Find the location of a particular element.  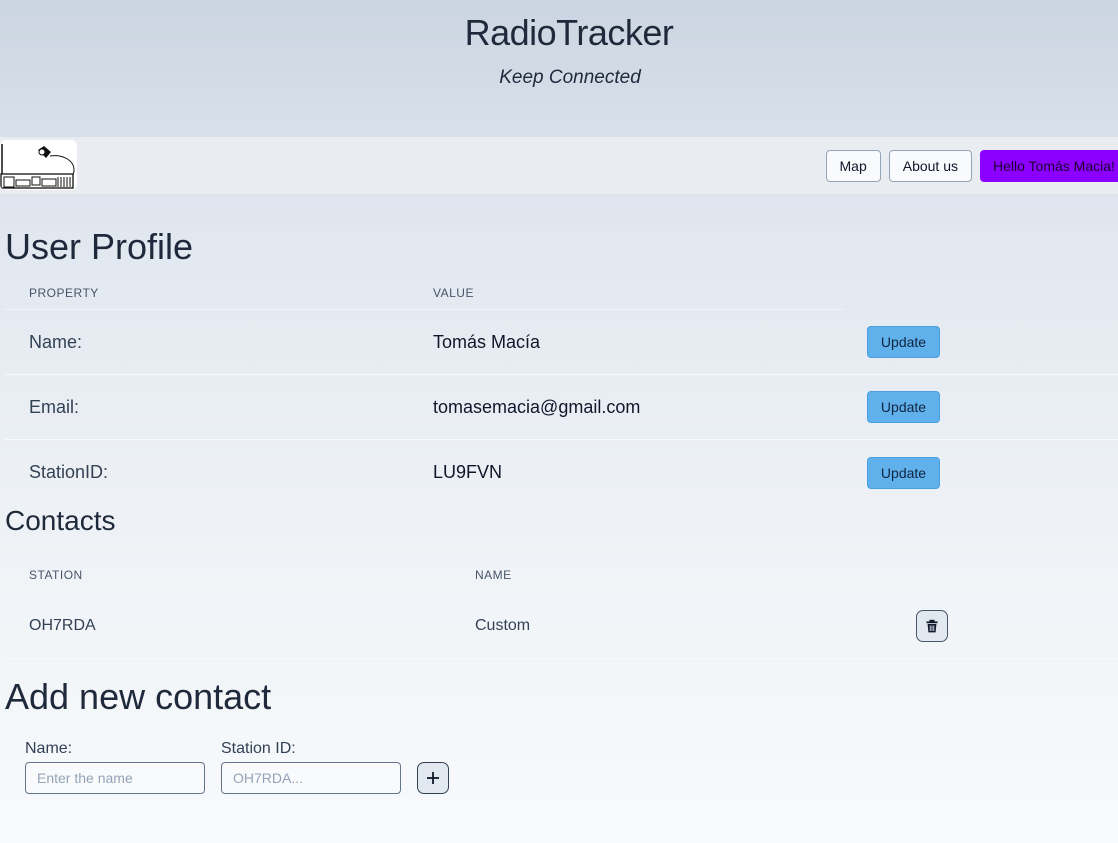

property-name-value: Tomás Macía is located at coordinates (487, 341).